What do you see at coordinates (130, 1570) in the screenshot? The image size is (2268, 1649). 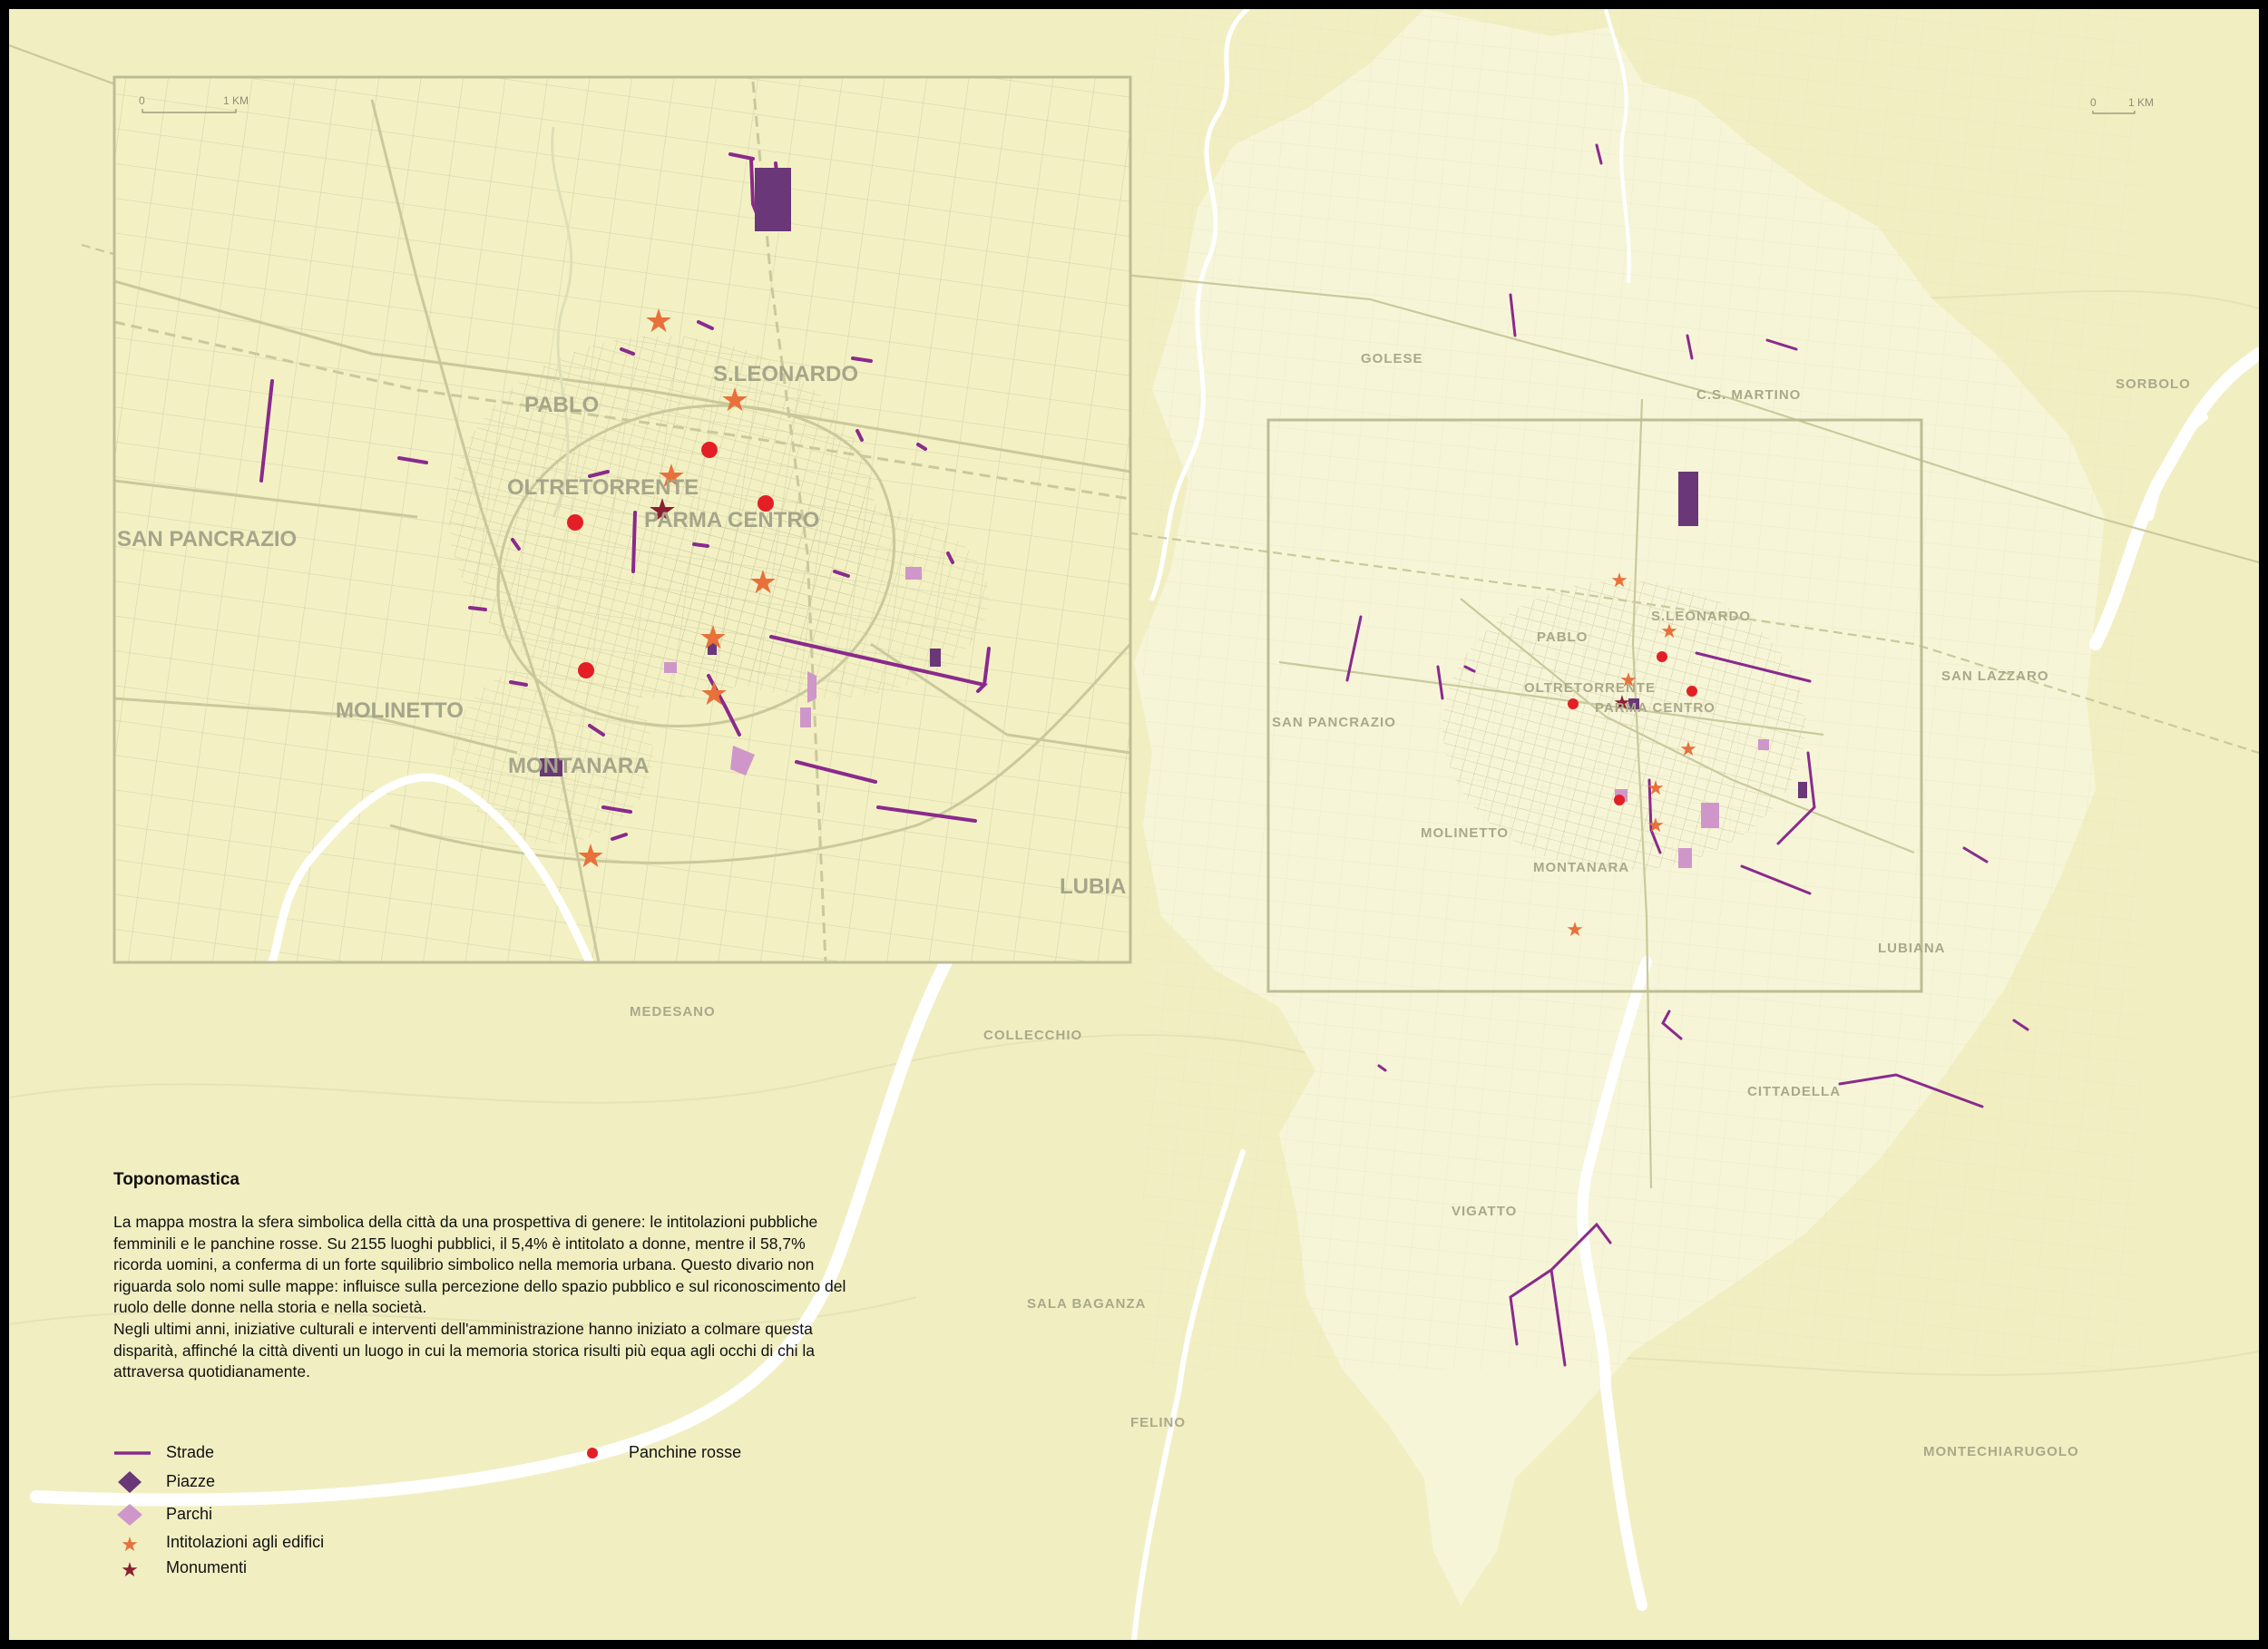 I see `legend-monumenti-symbol: ★` at bounding box center [130, 1570].